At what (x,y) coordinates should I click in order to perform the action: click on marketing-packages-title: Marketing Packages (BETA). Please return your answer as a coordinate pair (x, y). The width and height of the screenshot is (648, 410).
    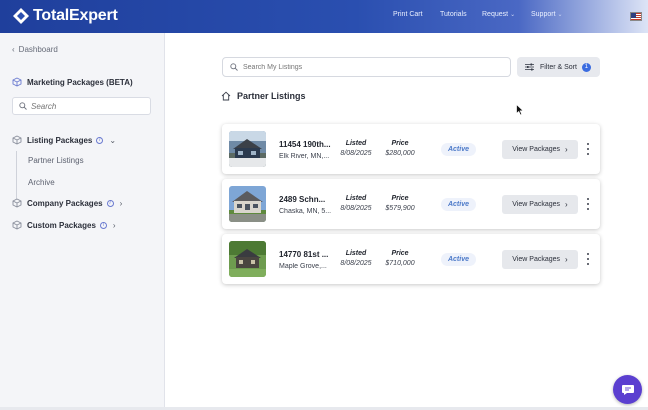
    Looking at the image, I should click on (72, 82).